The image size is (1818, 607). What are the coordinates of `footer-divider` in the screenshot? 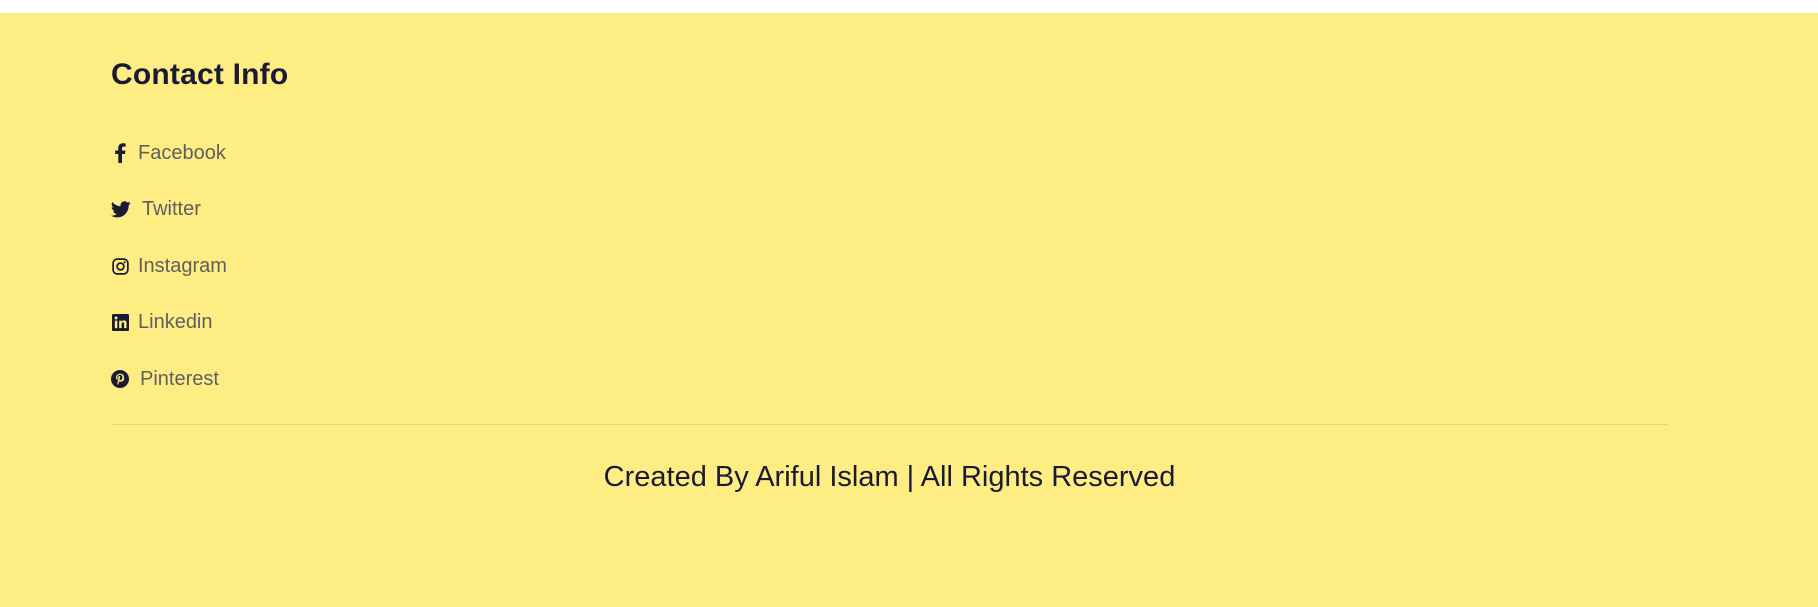 It's located at (889, 424).